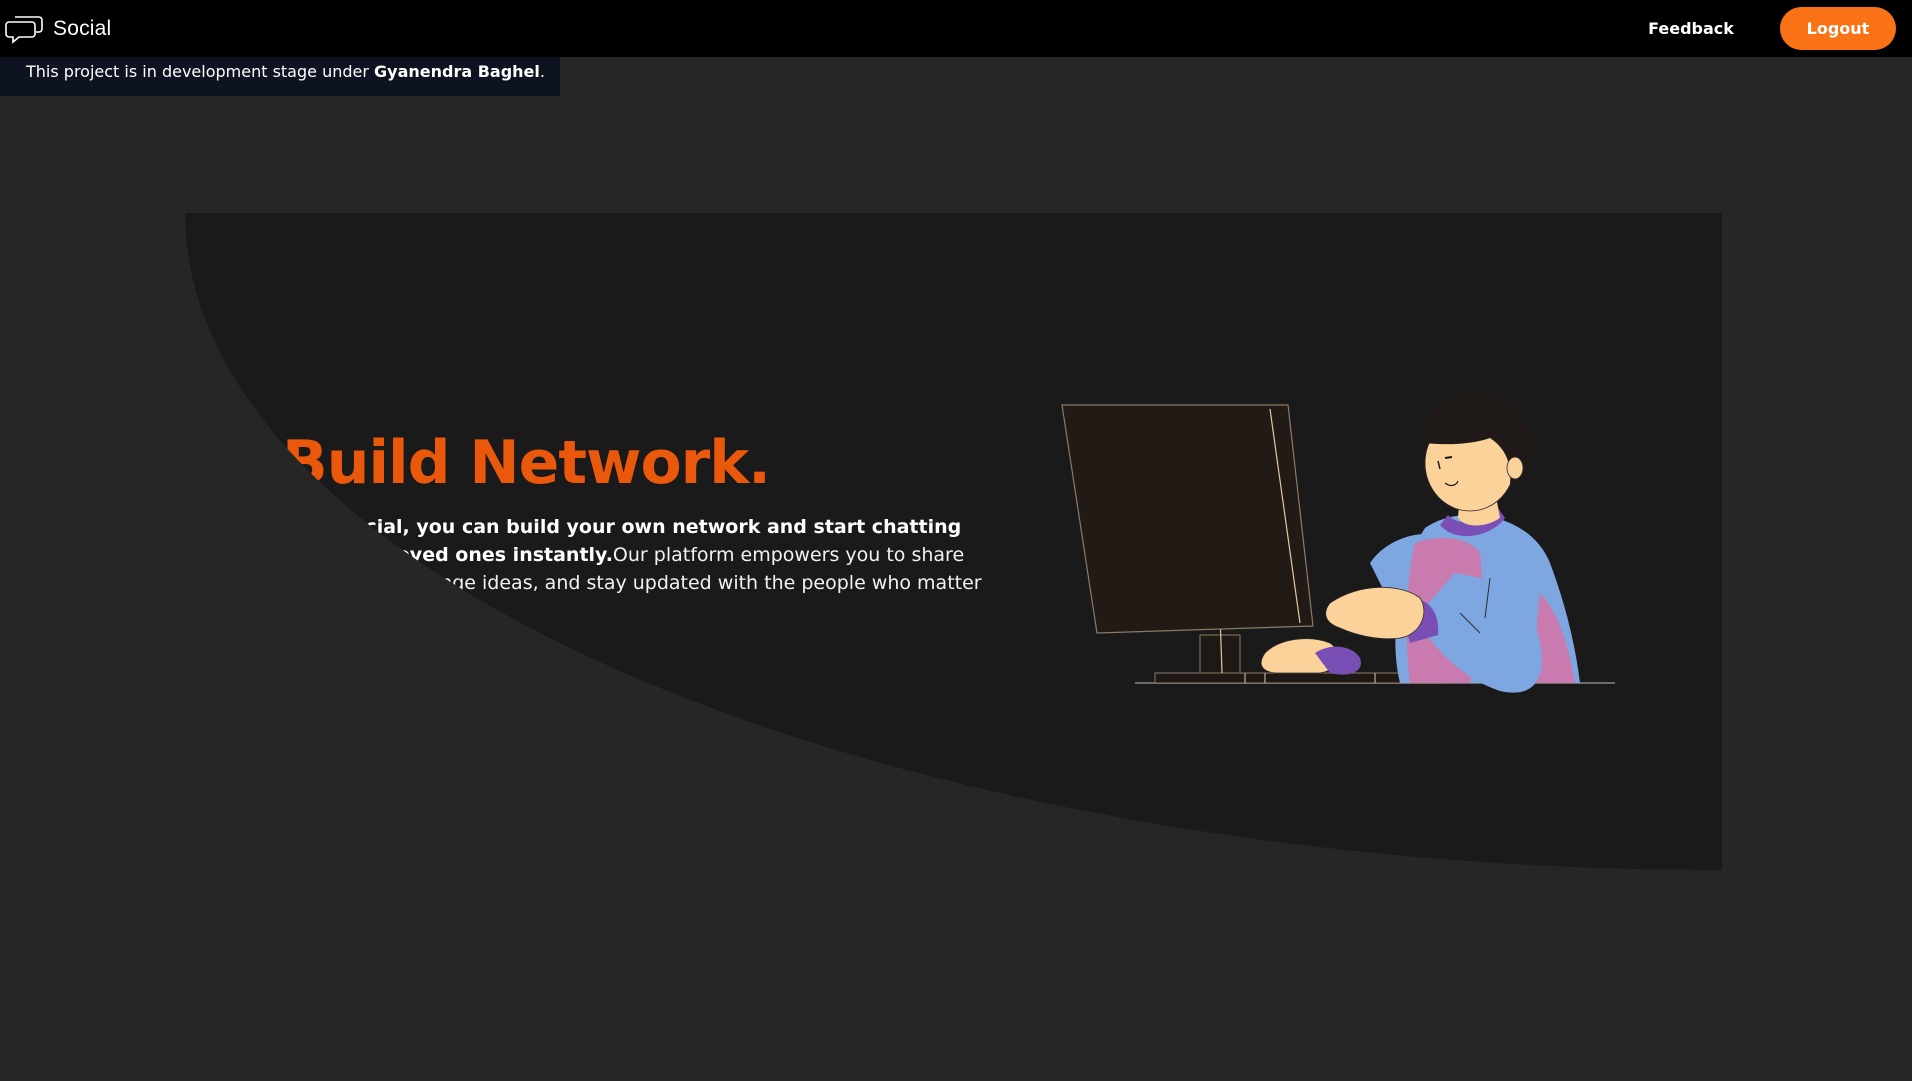  What do you see at coordinates (457, 71) in the screenshot?
I see `banner-author: Gyanendra Baghel` at bounding box center [457, 71].